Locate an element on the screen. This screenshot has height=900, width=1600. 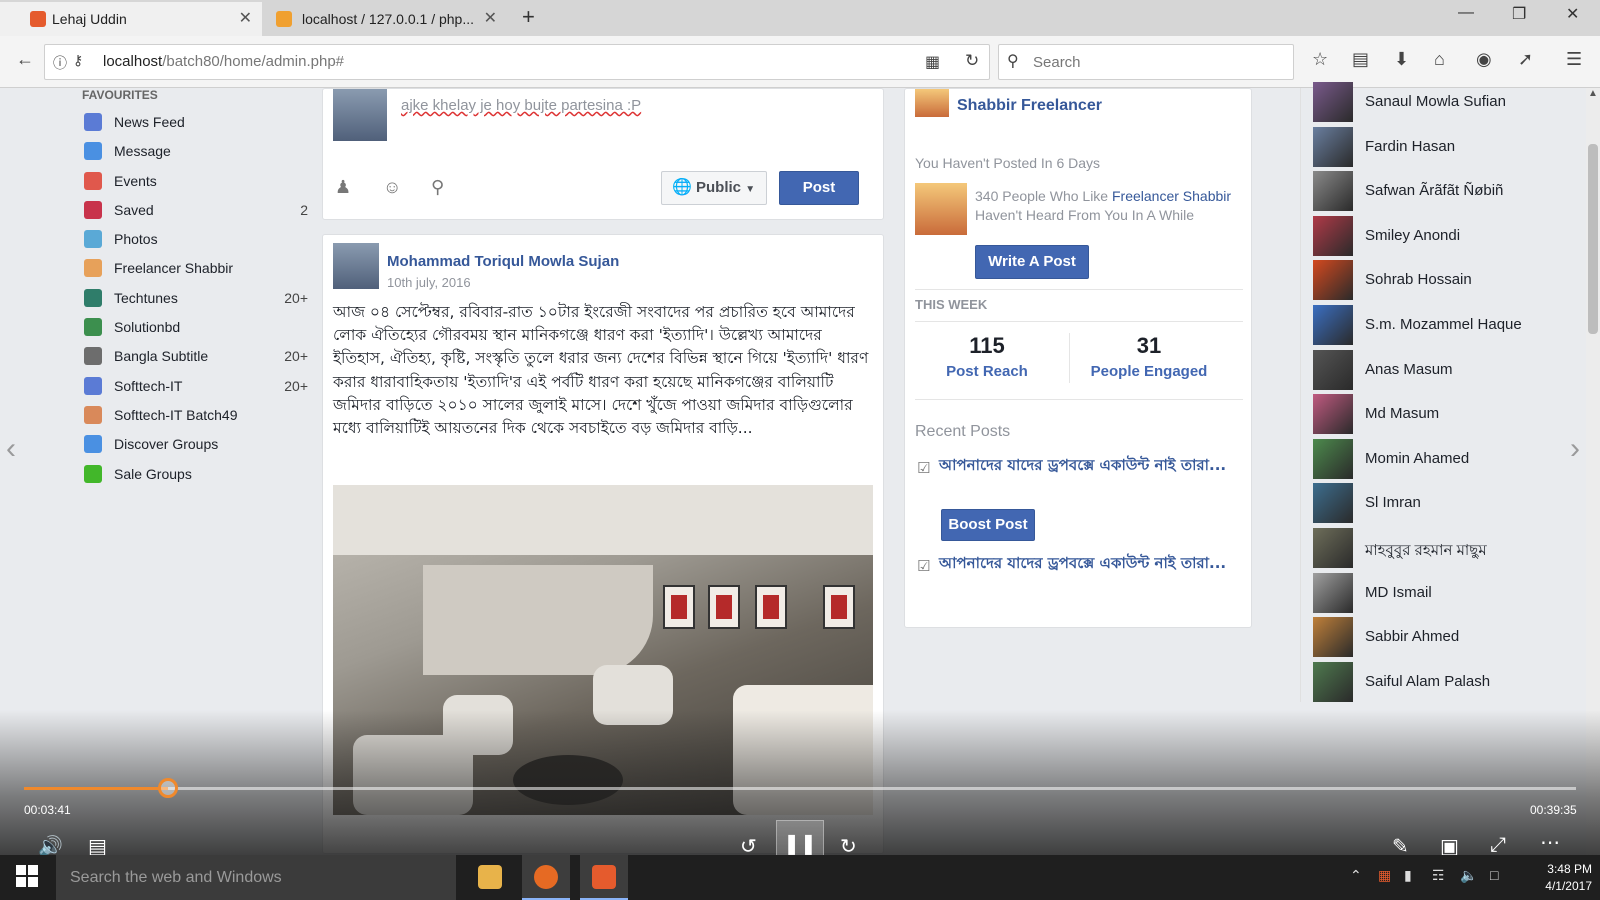
next-arrow-icon: › is located at coordinates (1575, 449).